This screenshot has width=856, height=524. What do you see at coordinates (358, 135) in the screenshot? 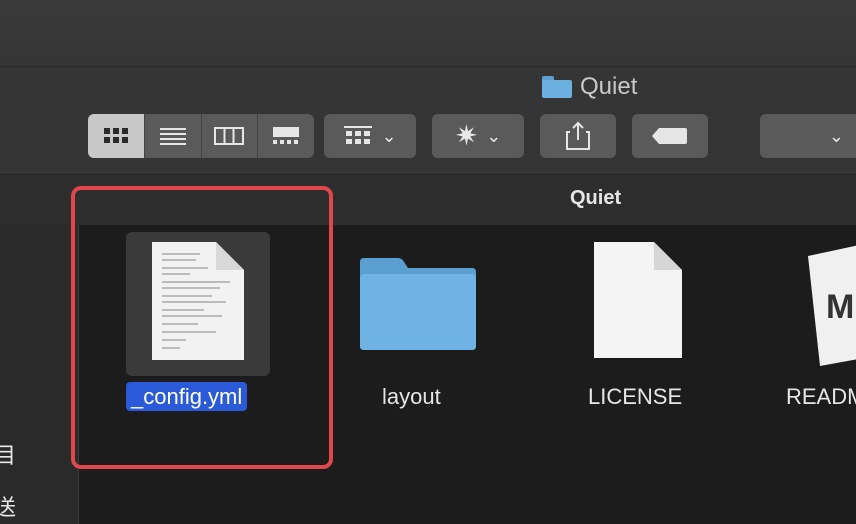
I see `group-grid-icon` at bounding box center [358, 135].